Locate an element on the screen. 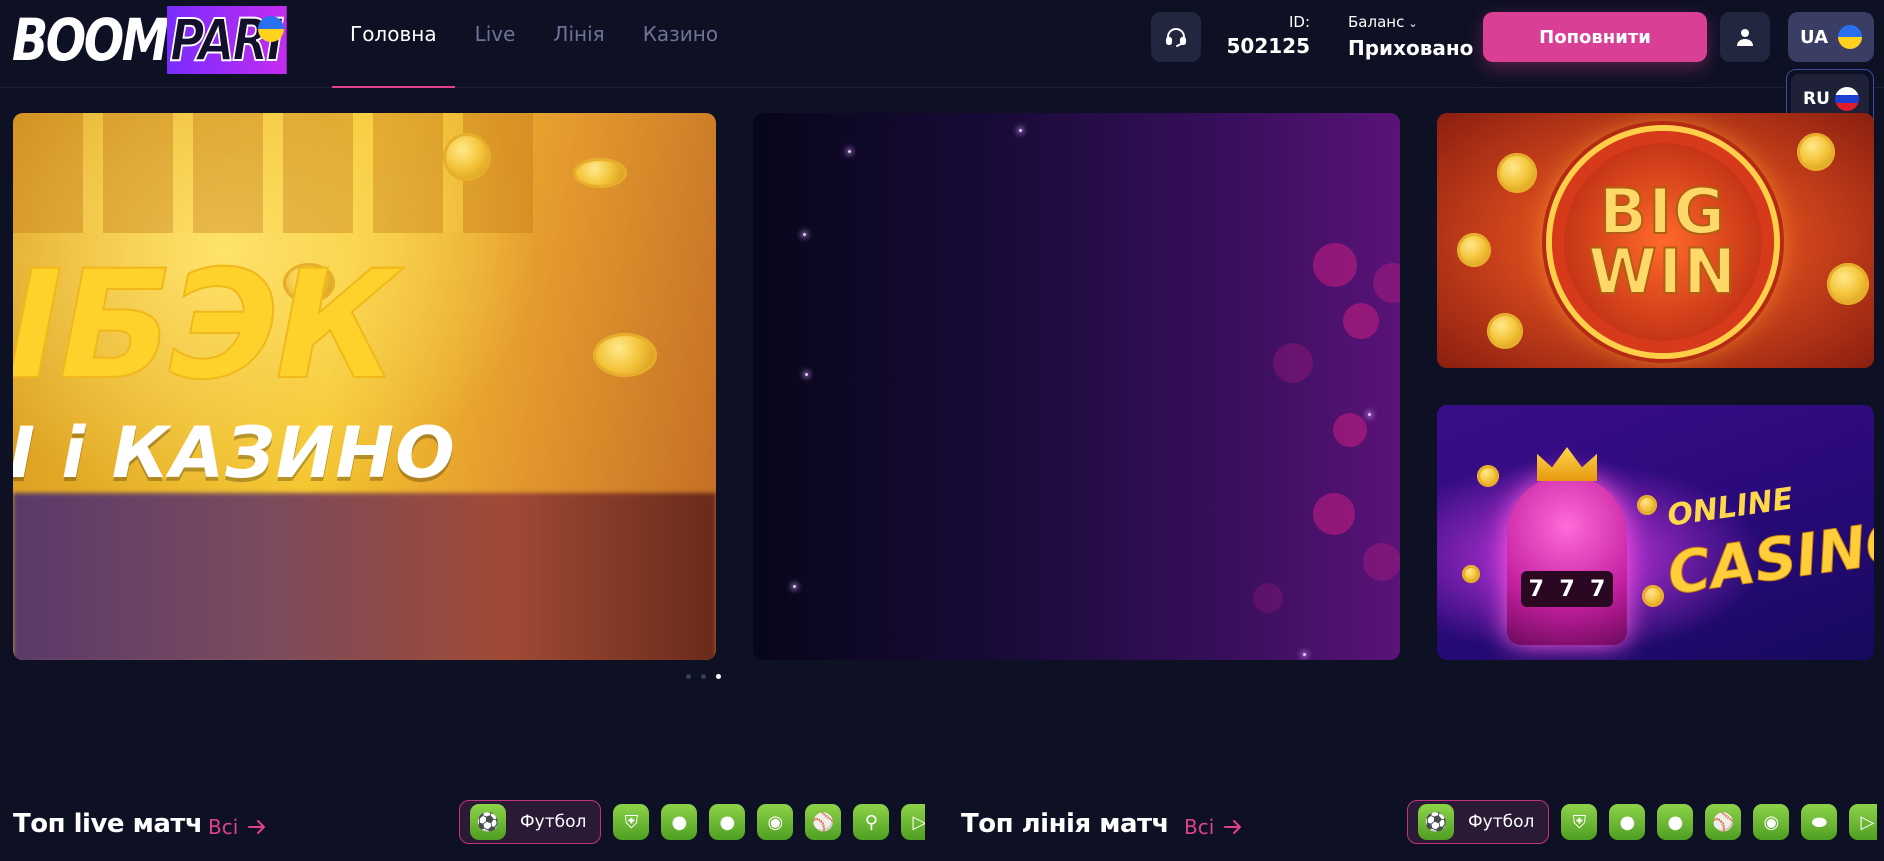 Image resolution: width=1884 pixels, height=861 pixels. topup-button: Поповнити is located at coordinates (1595, 37).